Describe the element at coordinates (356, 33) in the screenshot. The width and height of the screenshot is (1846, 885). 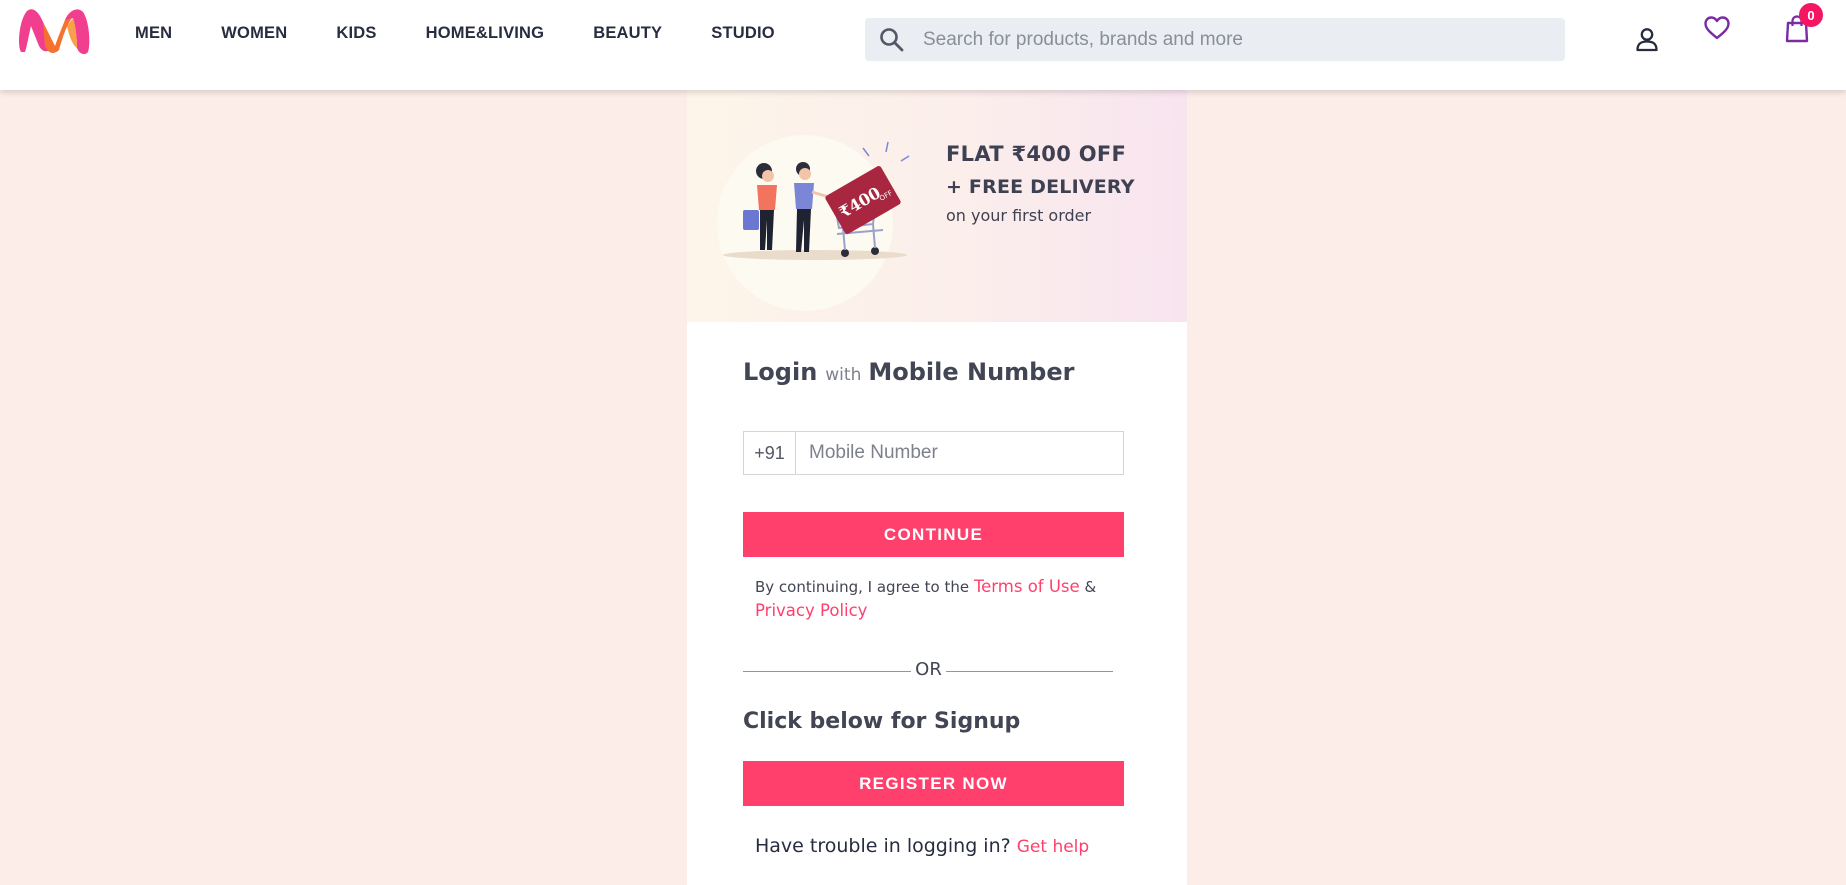
I see `nav-kids: KIDS` at that location.